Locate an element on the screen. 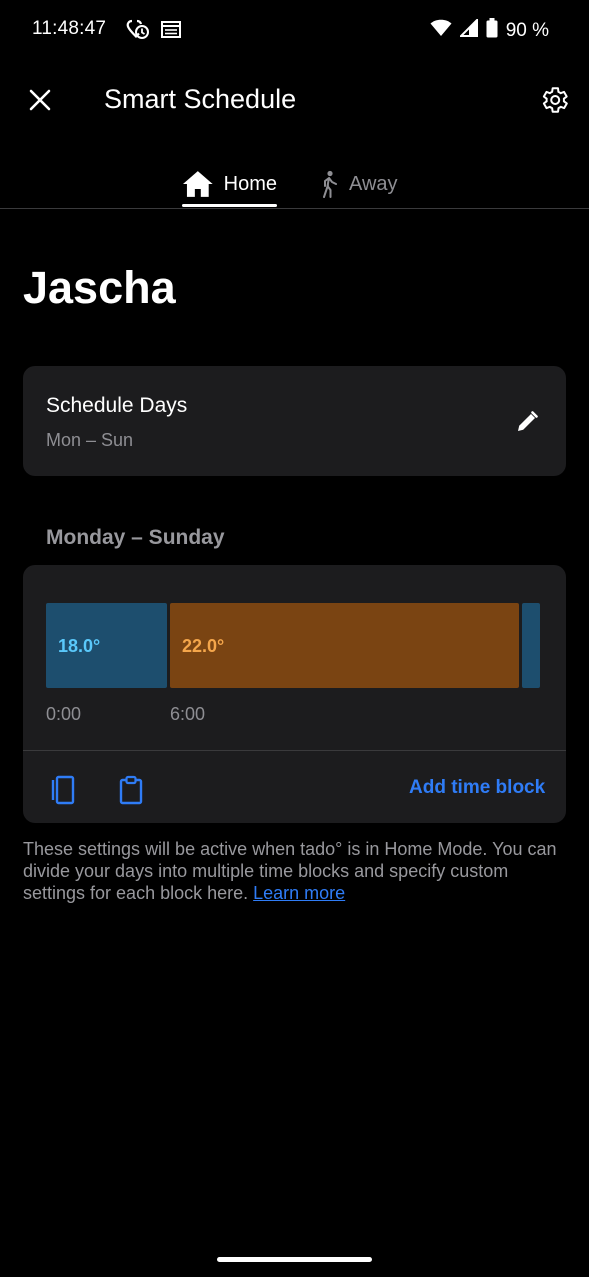 The image size is (589, 1277). time-block-warm: 22.0° is located at coordinates (344, 645).